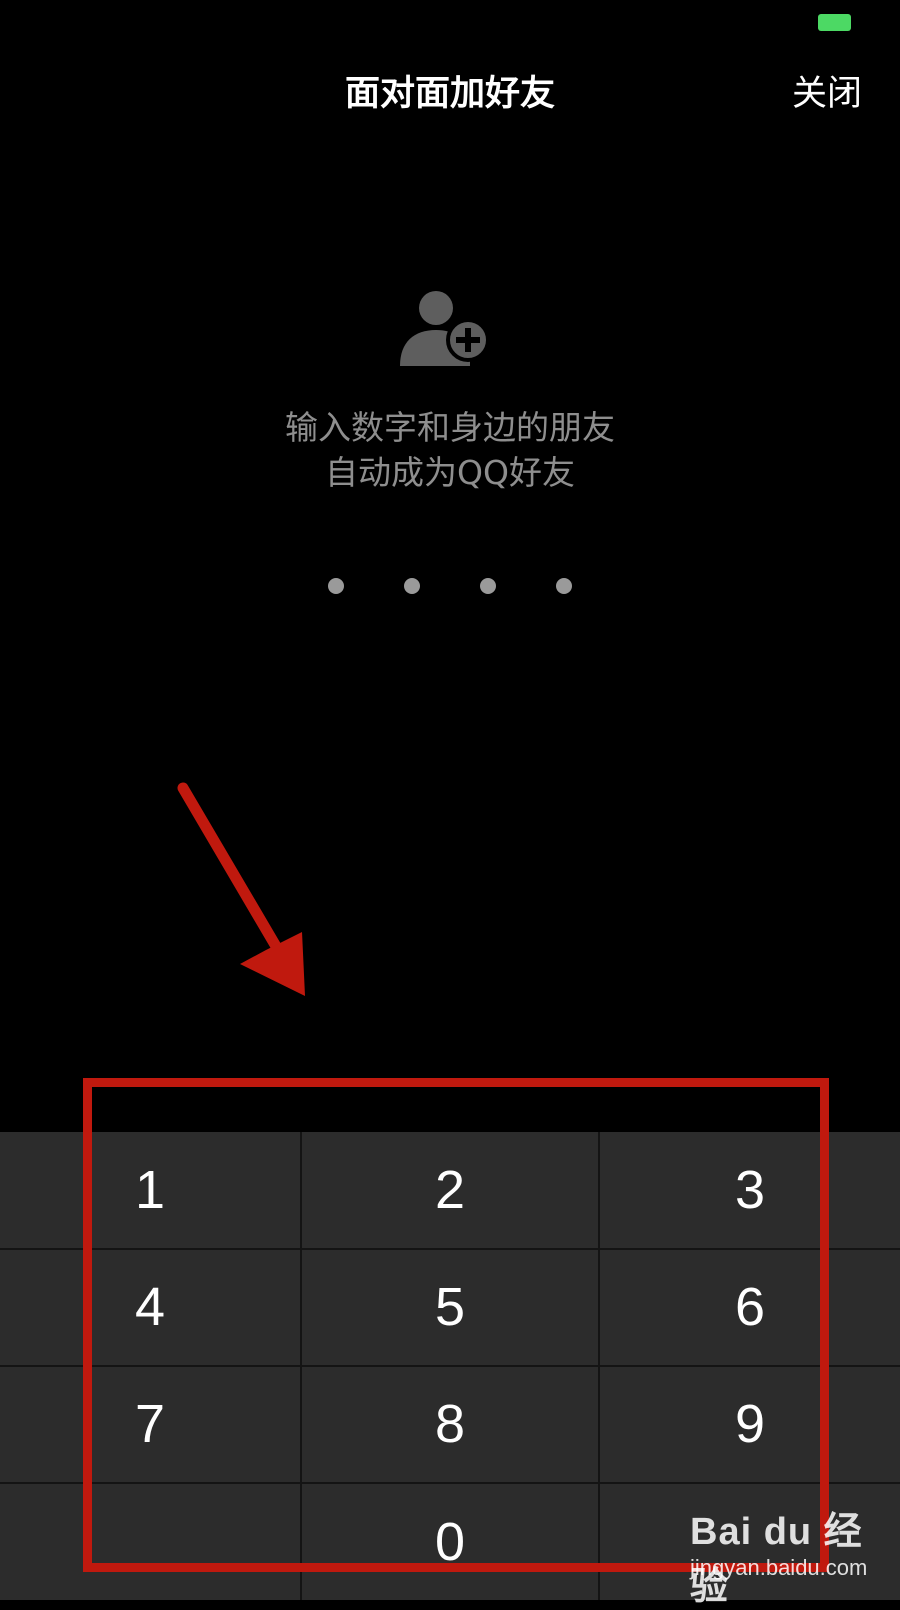  What do you see at coordinates (150, 1190) in the screenshot?
I see `key-1: 1` at bounding box center [150, 1190].